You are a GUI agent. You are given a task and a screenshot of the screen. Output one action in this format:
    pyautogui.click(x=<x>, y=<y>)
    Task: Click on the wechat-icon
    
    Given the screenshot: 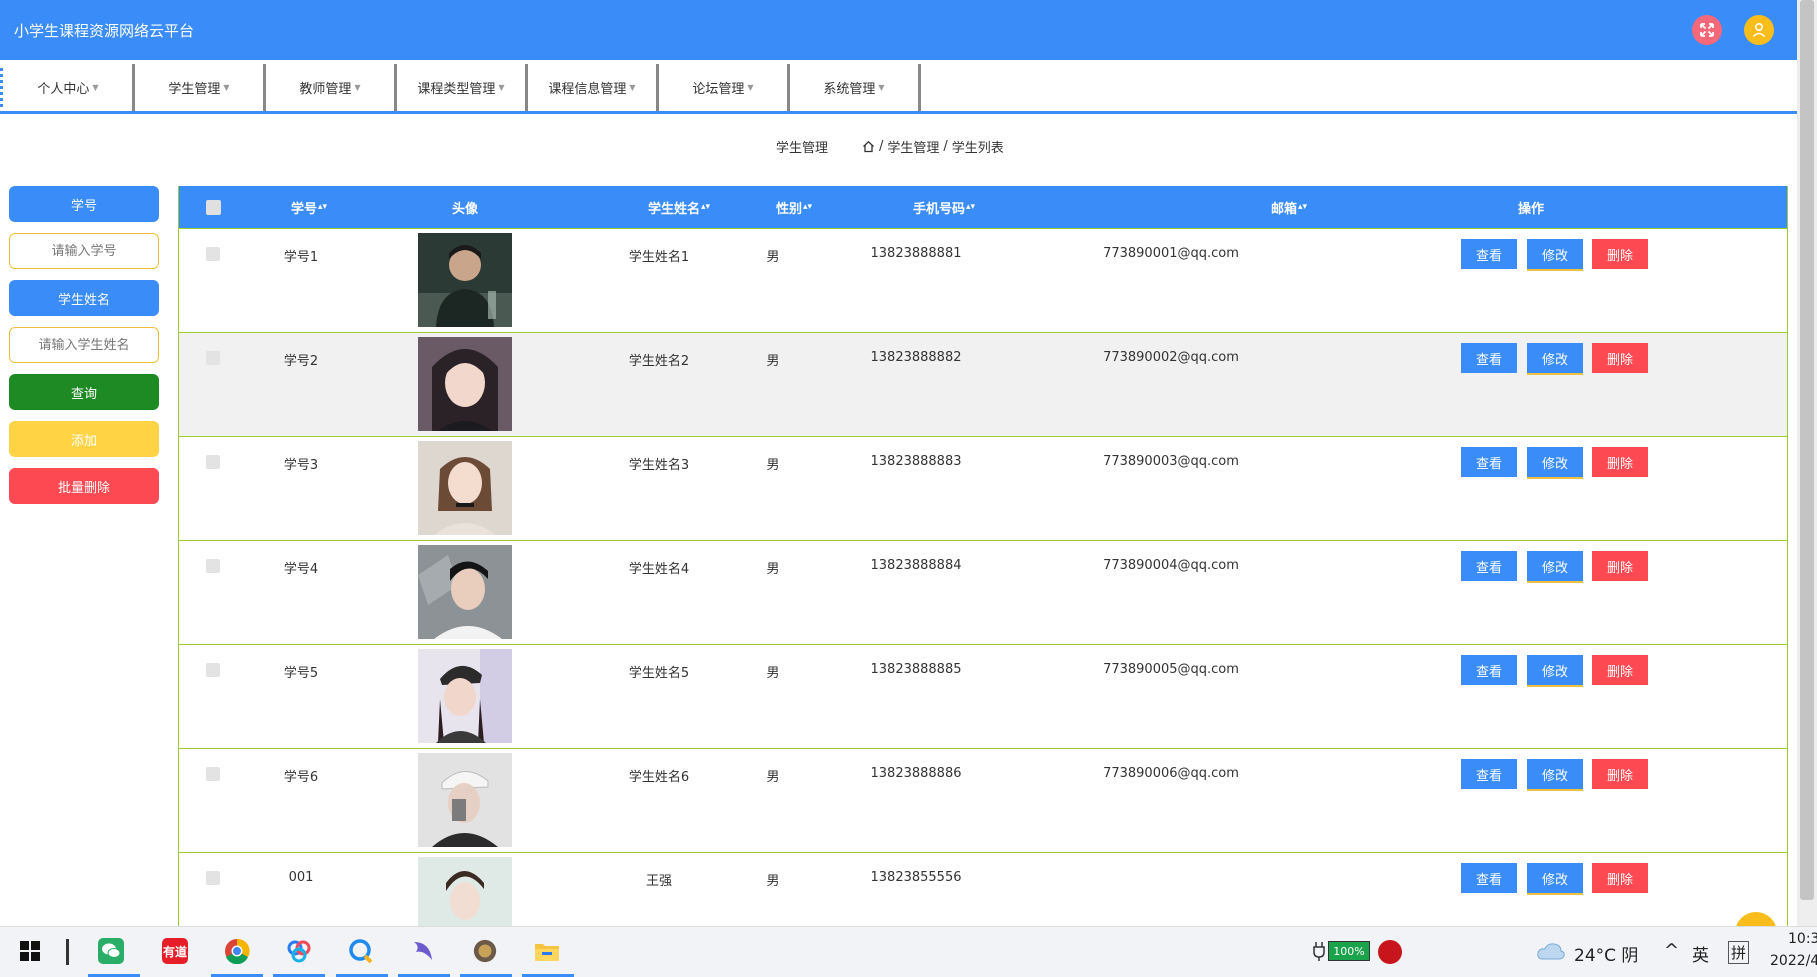 What is the action you would take?
    pyautogui.click(x=111, y=951)
    